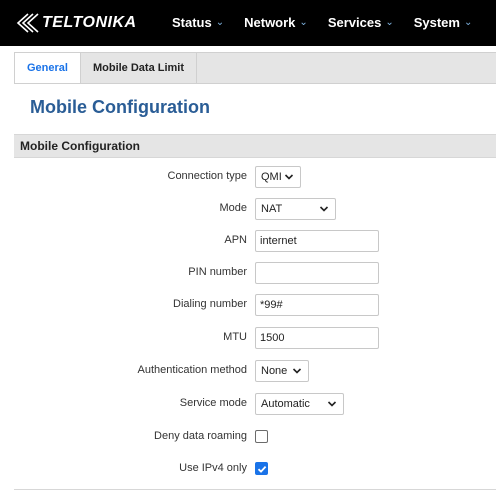 The image size is (496, 492). I want to click on deny-data-roaming-row: Deny data roaming, so click(248, 437).